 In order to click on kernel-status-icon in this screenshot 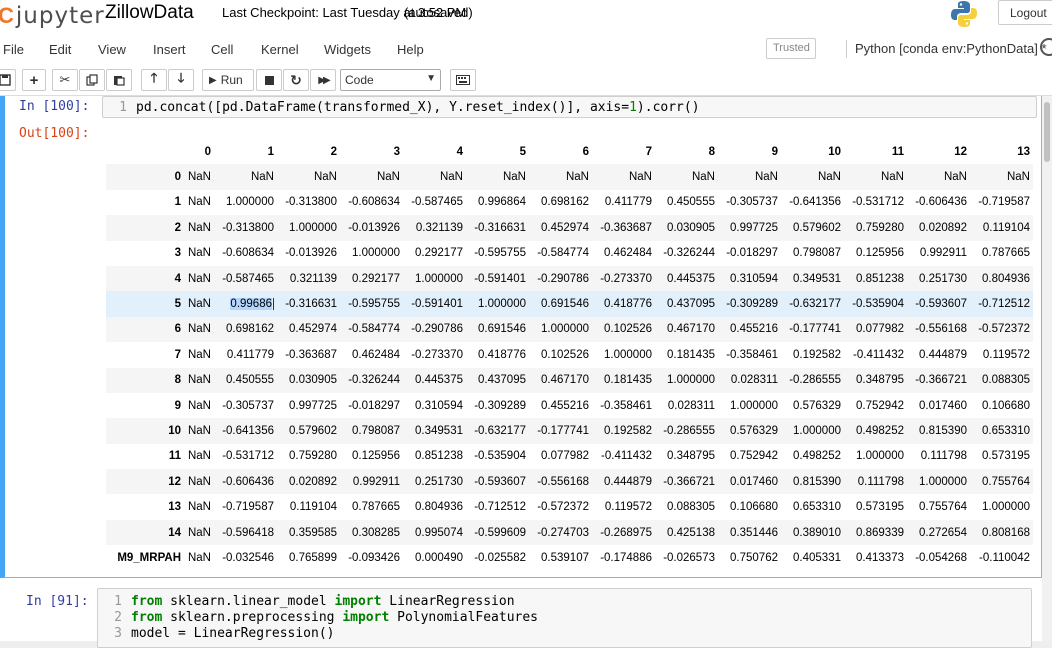, I will do `click(1046, 47)`.